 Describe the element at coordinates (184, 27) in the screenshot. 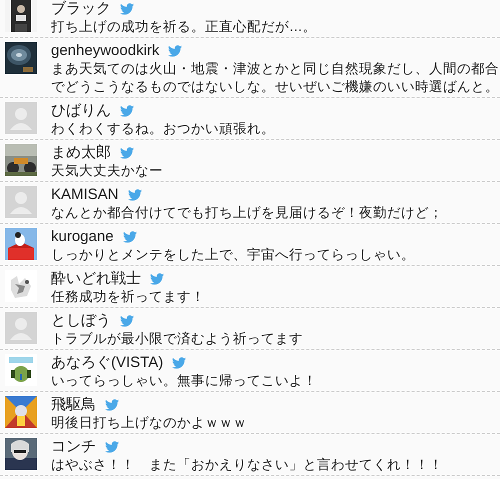

I see `tweet-text: 打ち上げの成功を祈る。正直心配だが…。` at that location.